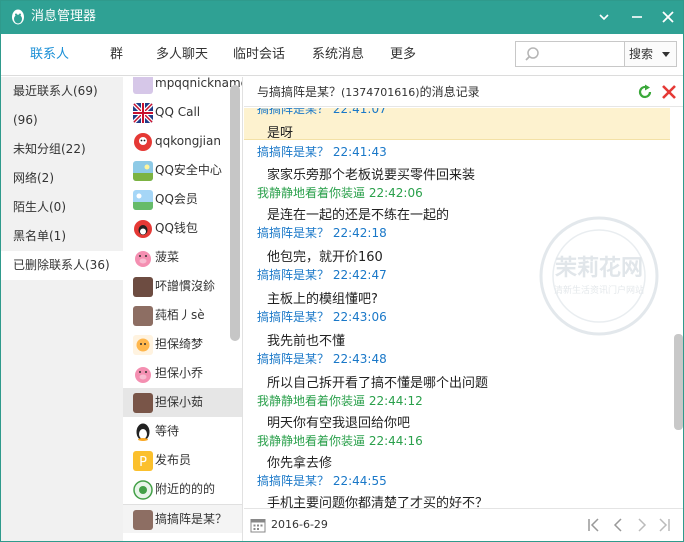 The image size is (684, 542). What do you see at coordinates (378, 502) in the screenshot?
I see `message-text: 手机主要问题你都清楚了才买的好不？` at bounding box center [378, 502].